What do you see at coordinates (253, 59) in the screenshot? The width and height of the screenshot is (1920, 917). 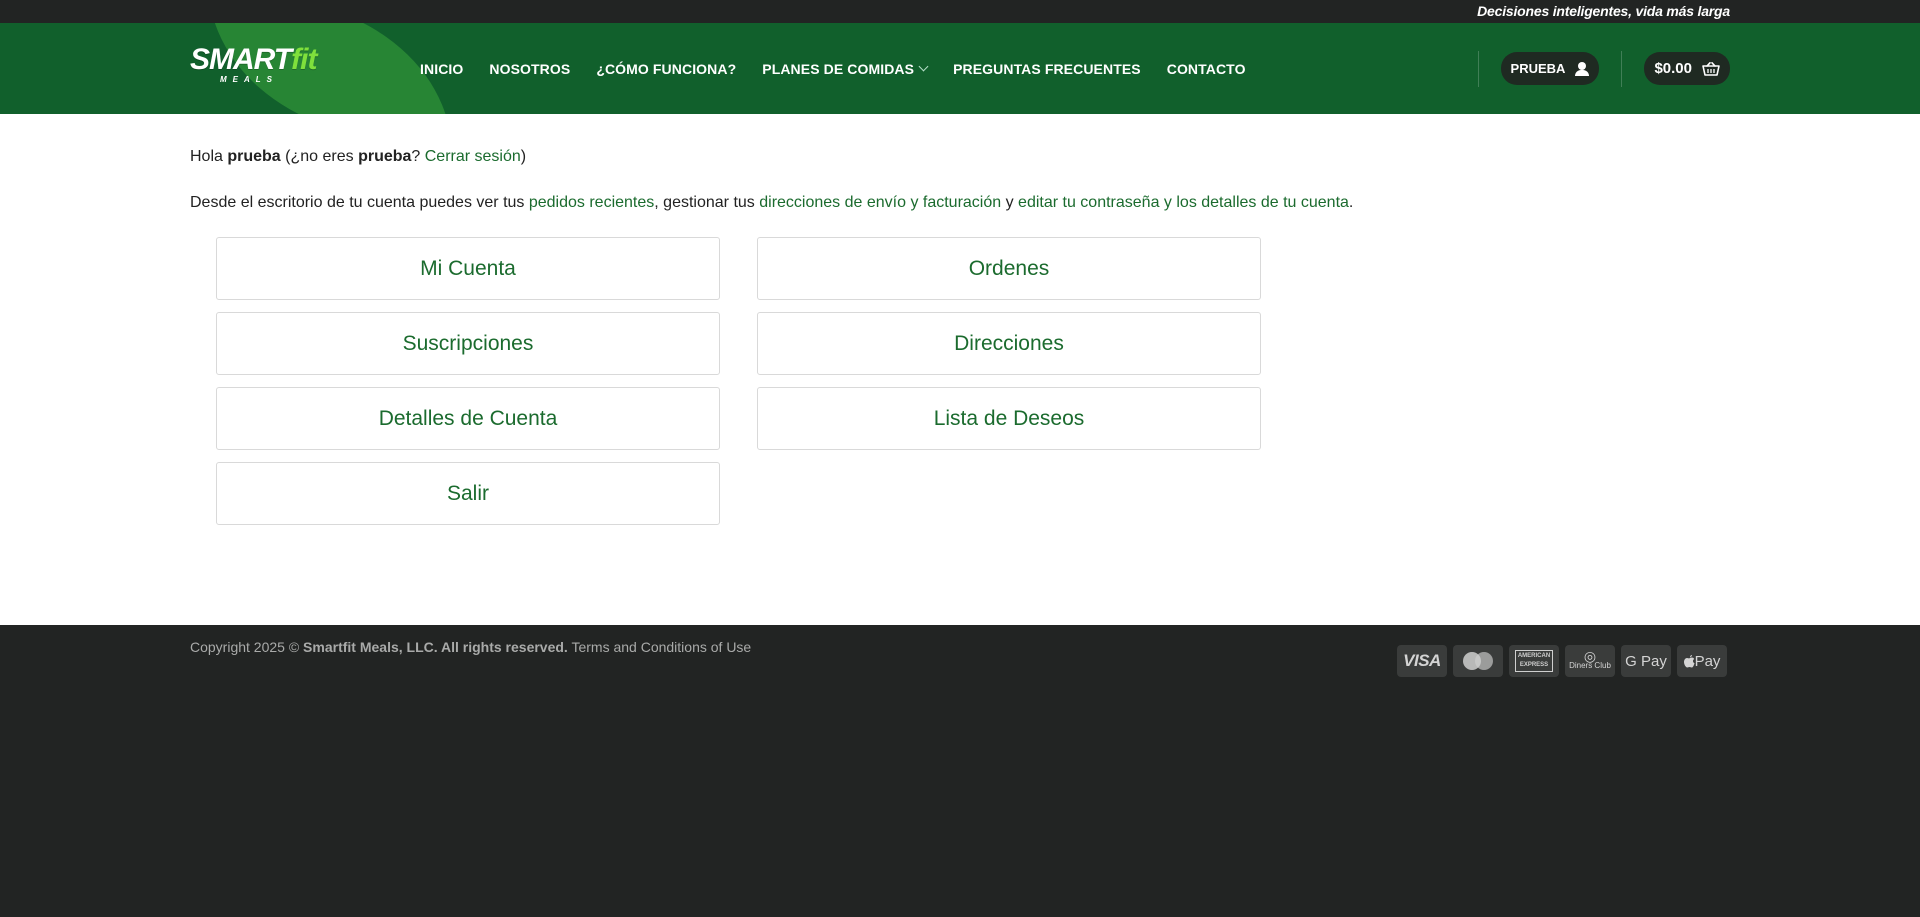 I see `logo-wordmark: SMARTfit` at bounding box center [253, 59].